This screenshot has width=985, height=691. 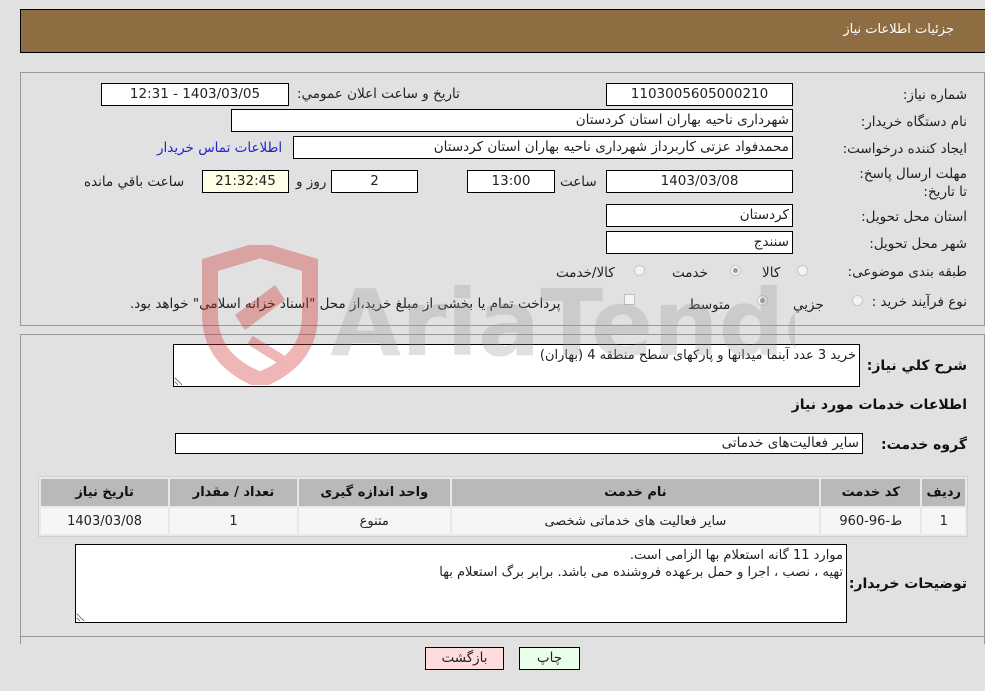 I want to click on category-option-goods-service: کالا/خدمت, so click(x=585, y=273).